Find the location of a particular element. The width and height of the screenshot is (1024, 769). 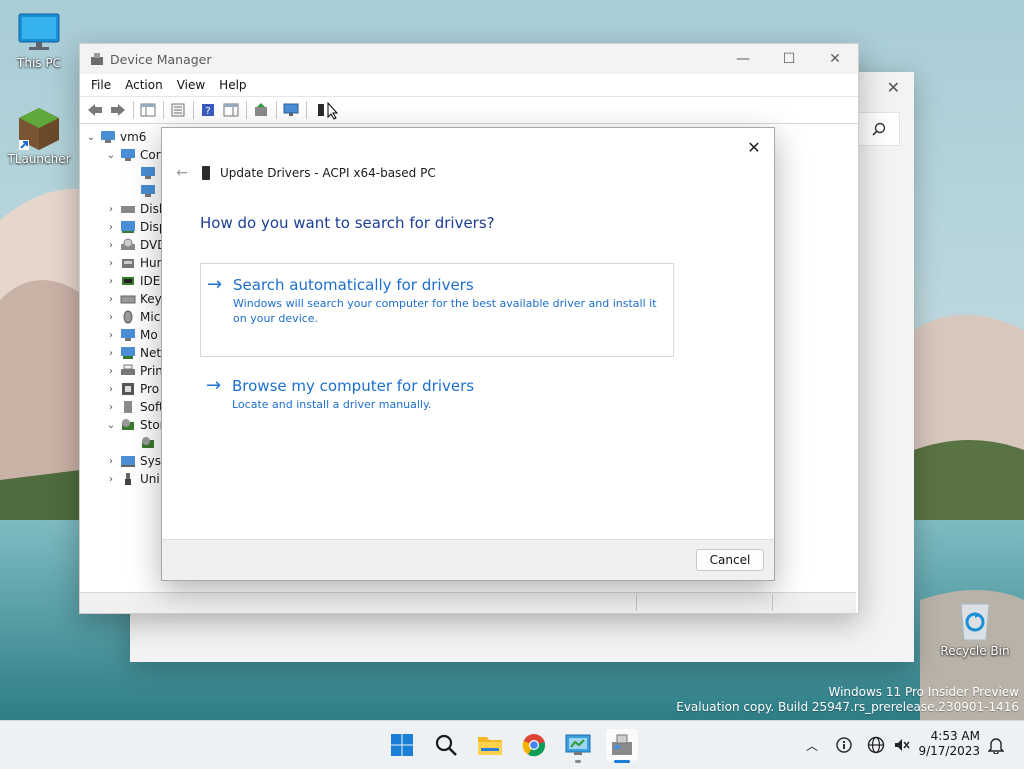

show-hide-tree-button is located at coordinates (148, 110).